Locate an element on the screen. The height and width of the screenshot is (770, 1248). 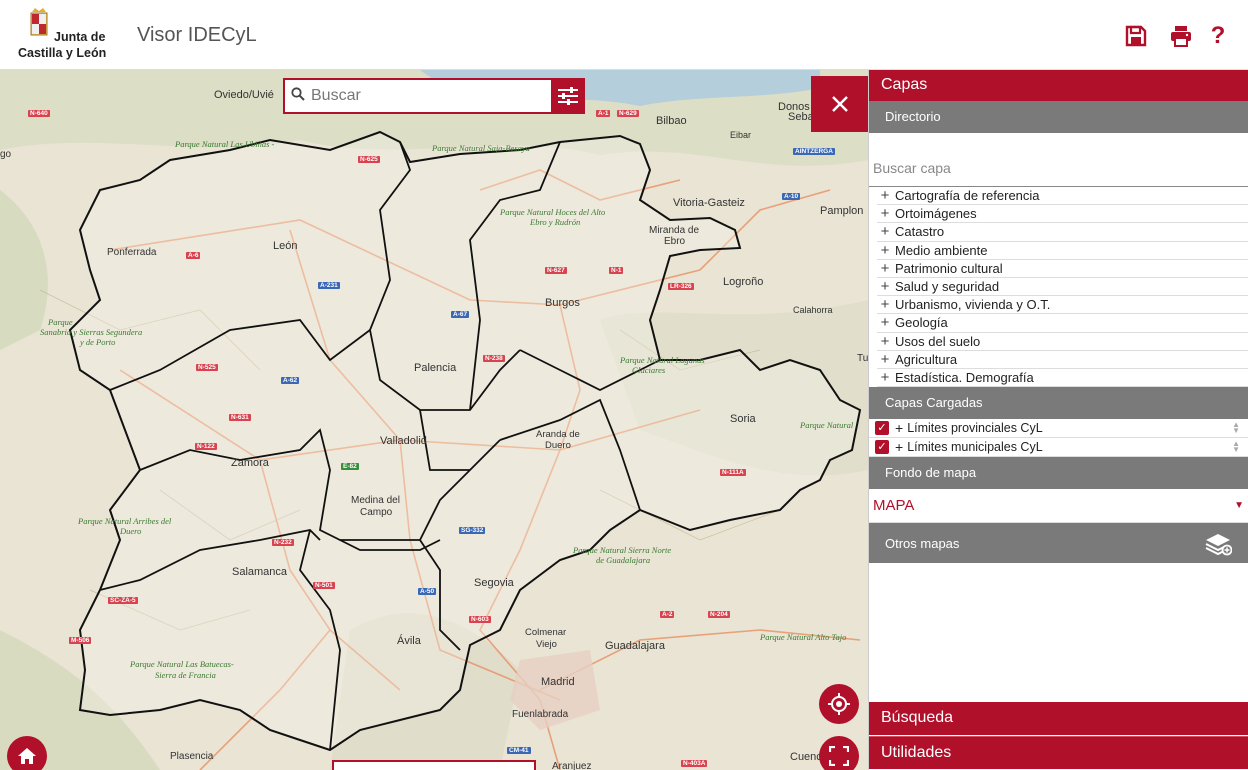
road-badge: SG-332 is located at coordinates (472, 530).